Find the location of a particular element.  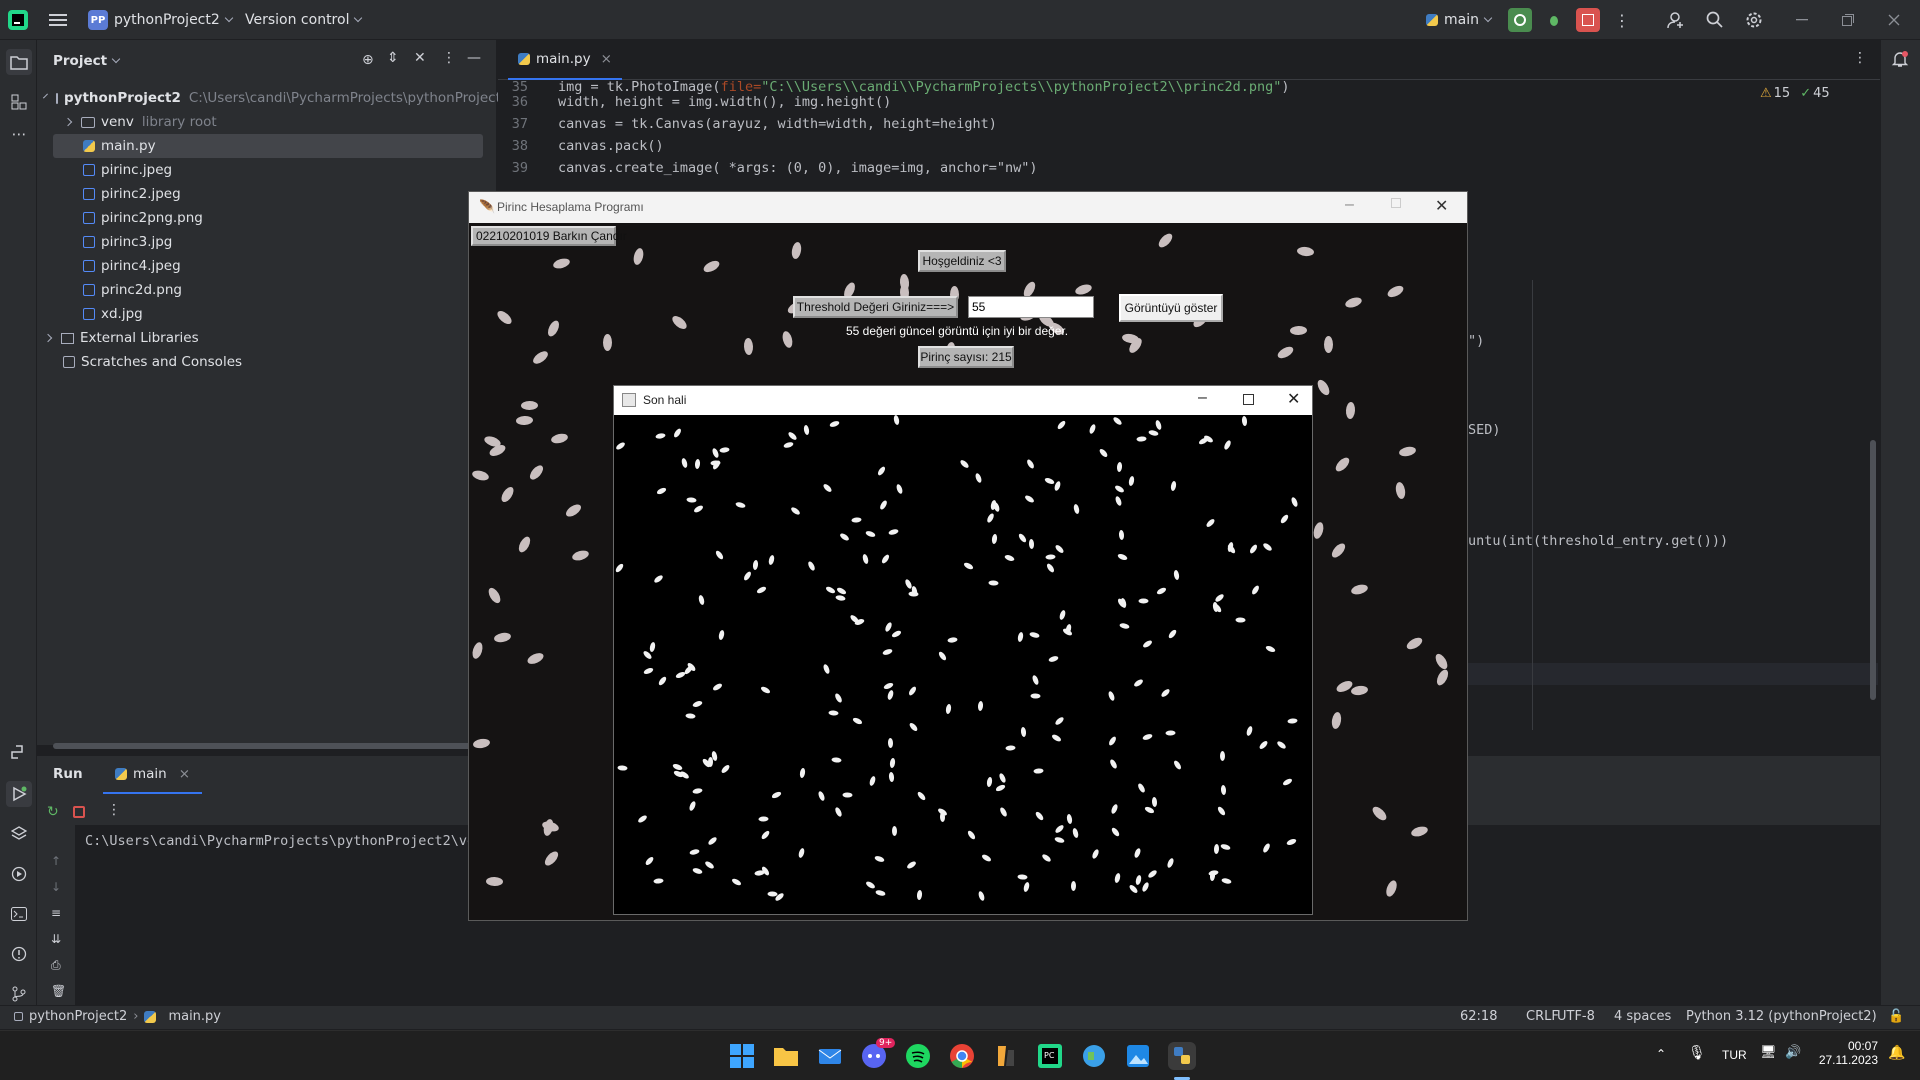

editor-scrollbar is located at coordinates (1873, 570).